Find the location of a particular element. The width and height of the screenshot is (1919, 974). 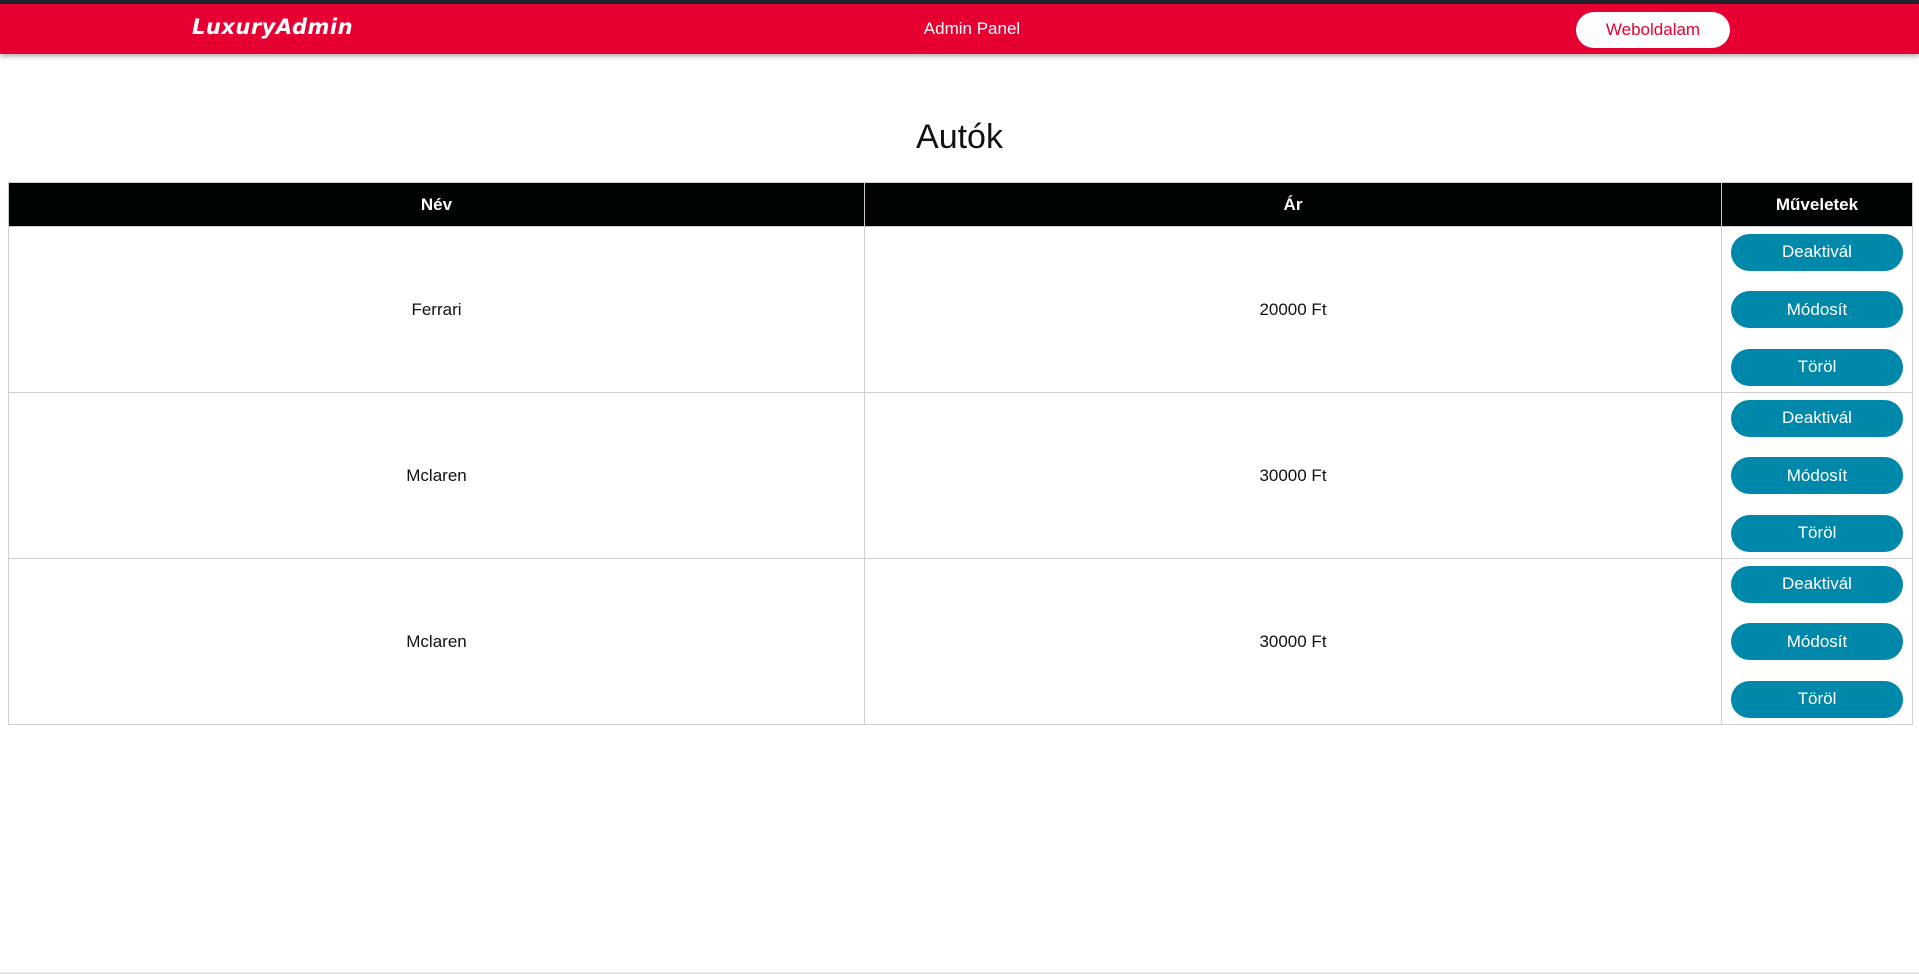

table-header-row: Név Ár Műveletek is located at coordinates (960, 204).